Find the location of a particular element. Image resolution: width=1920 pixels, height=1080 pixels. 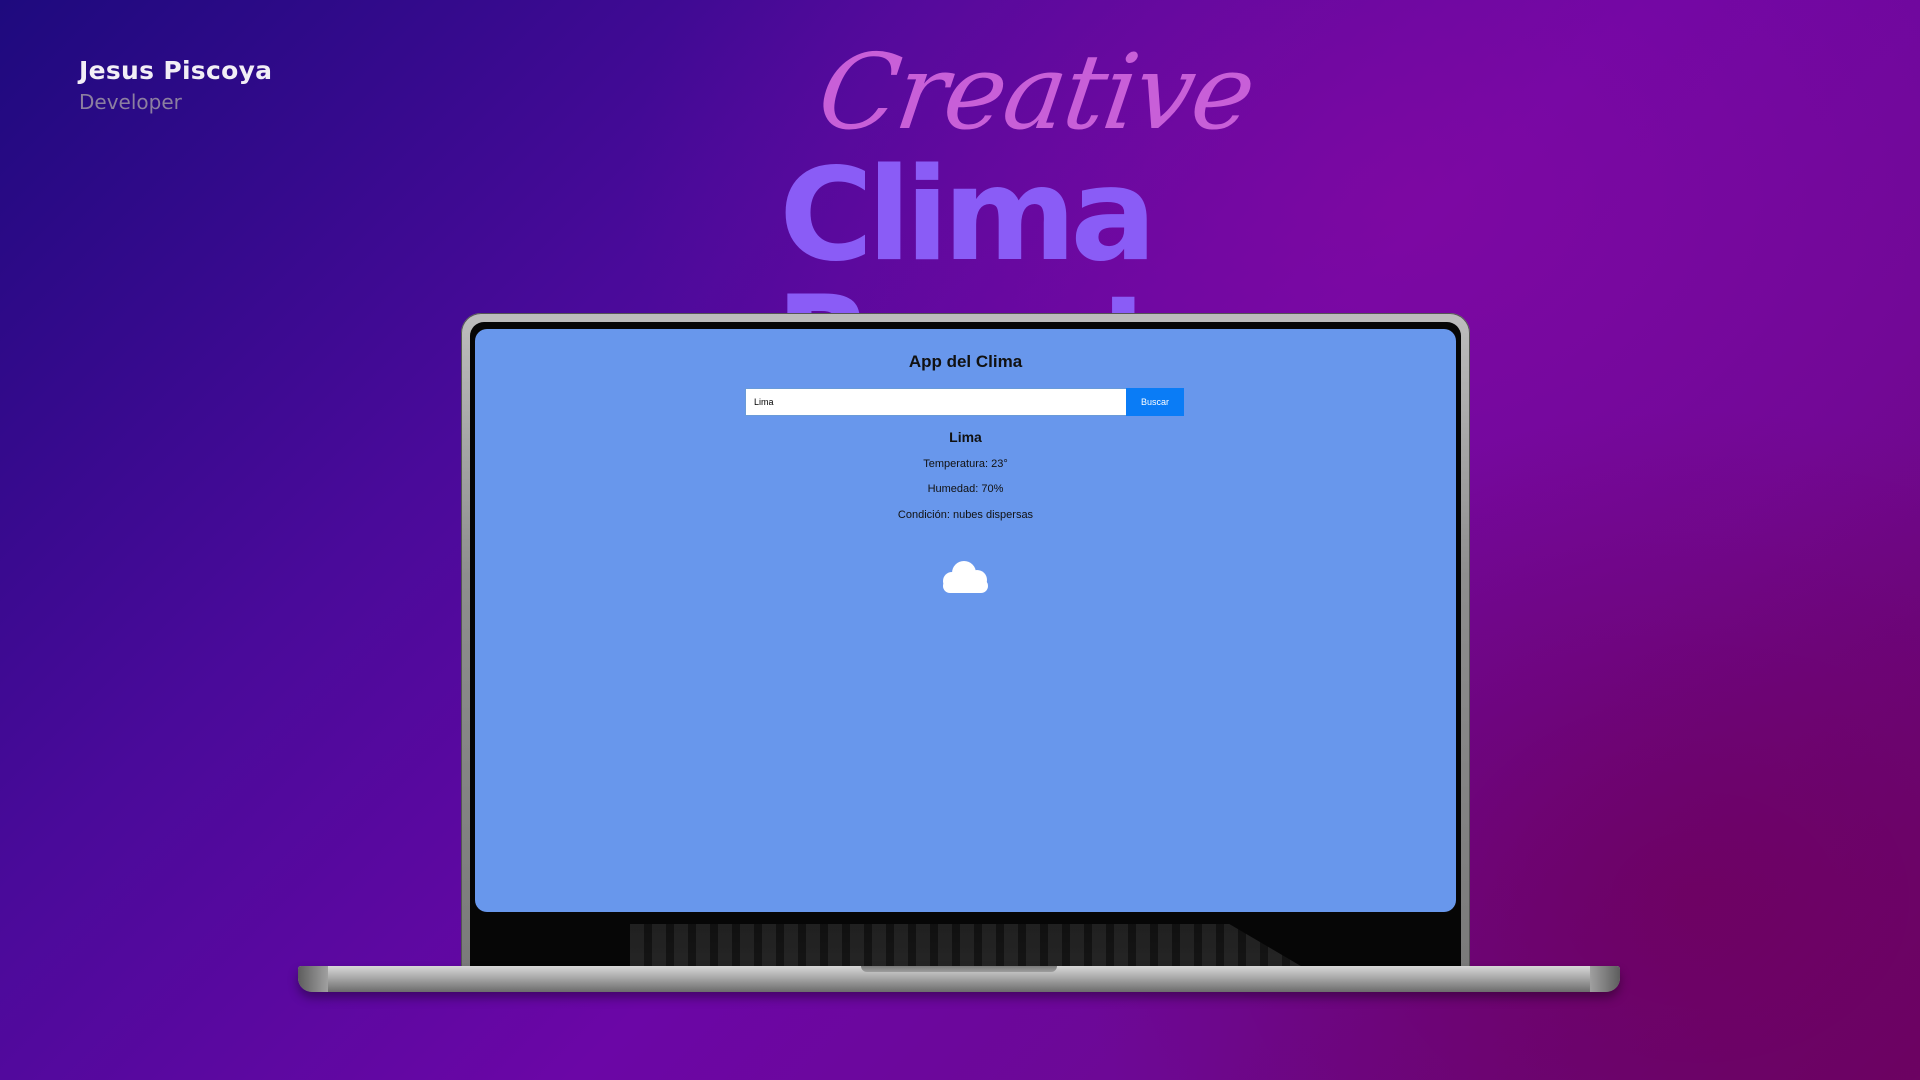

laptop-base-left-edge is located at coordinates (313, 979).